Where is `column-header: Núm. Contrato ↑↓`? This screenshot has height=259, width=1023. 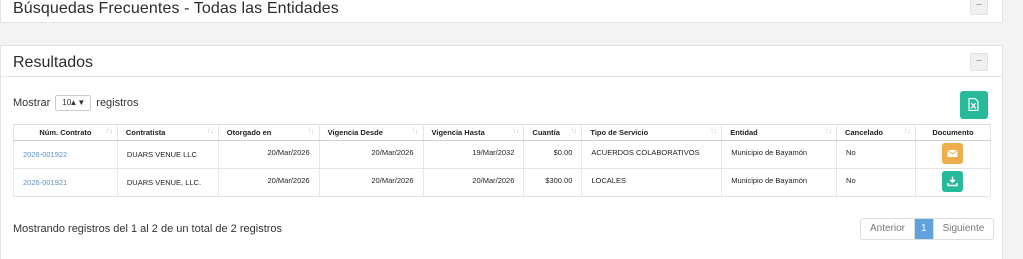
column-header: Núm. Contrato ↑↓ is located at coordinates (65, 132).